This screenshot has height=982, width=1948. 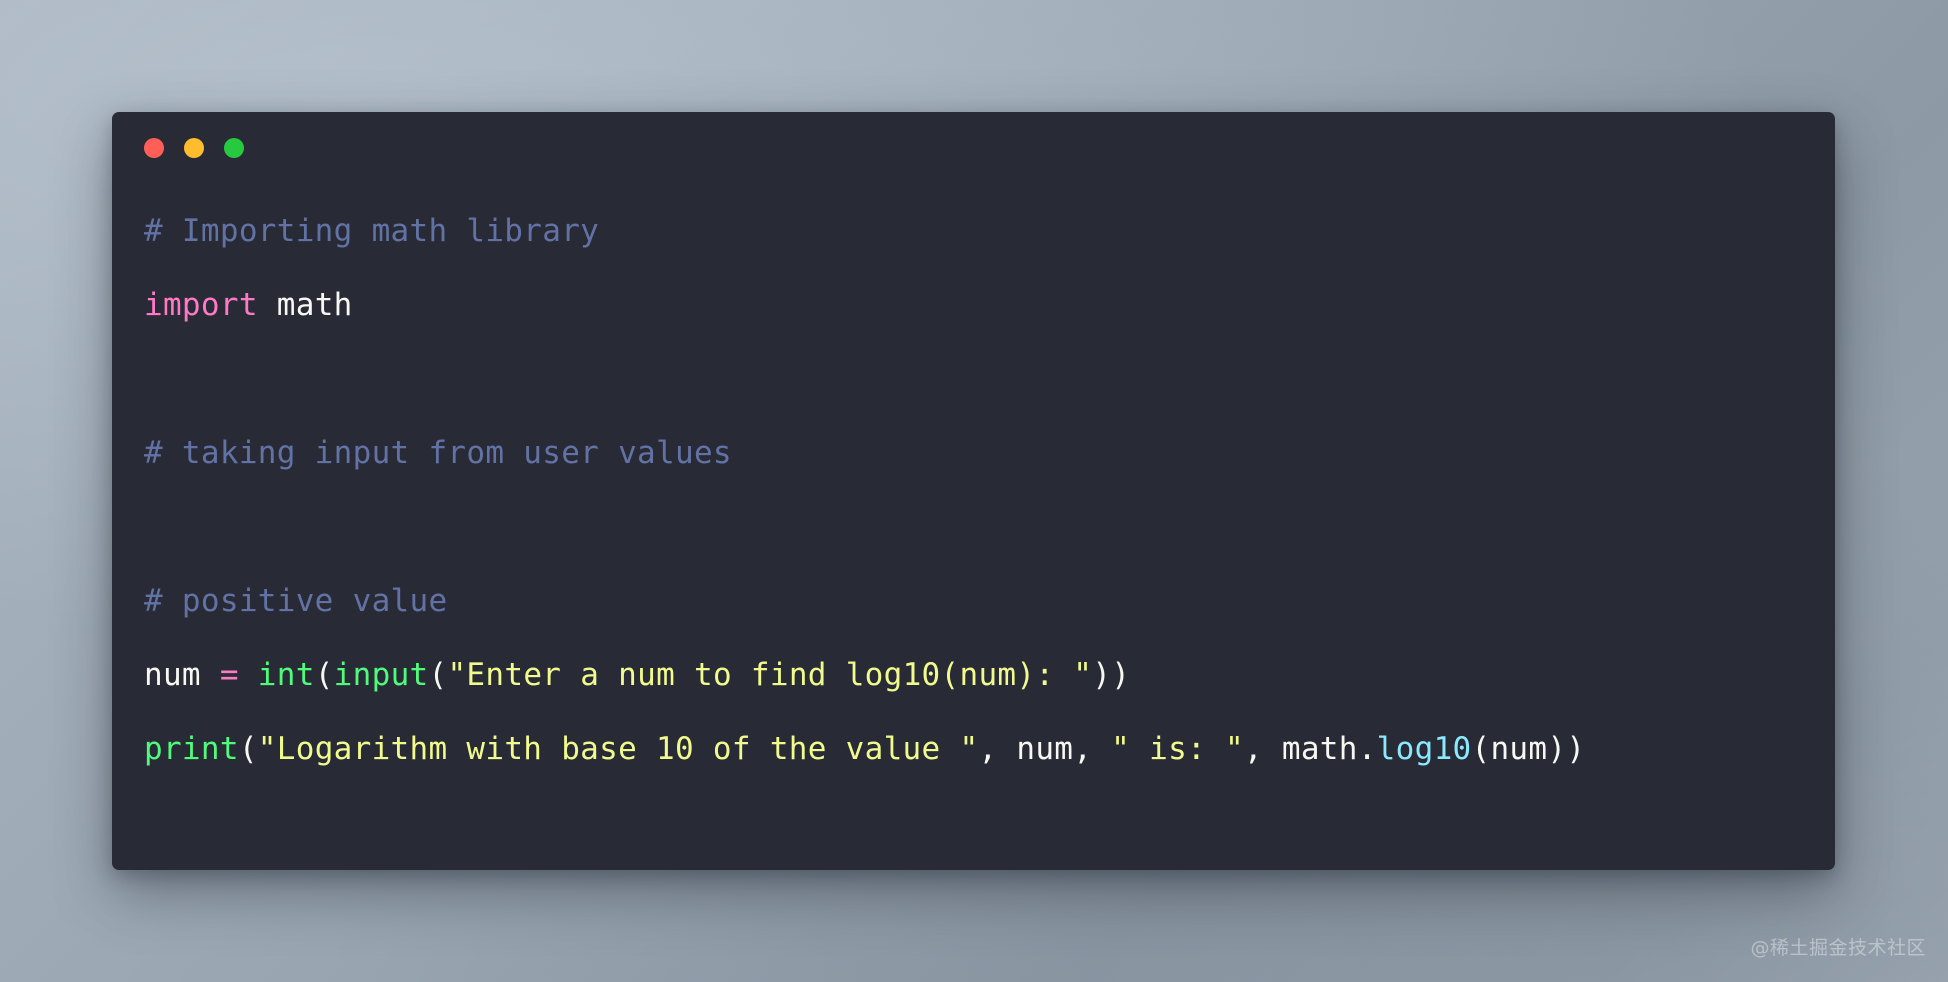 I want to click on window-titlebar, so click(x=194, y=148).